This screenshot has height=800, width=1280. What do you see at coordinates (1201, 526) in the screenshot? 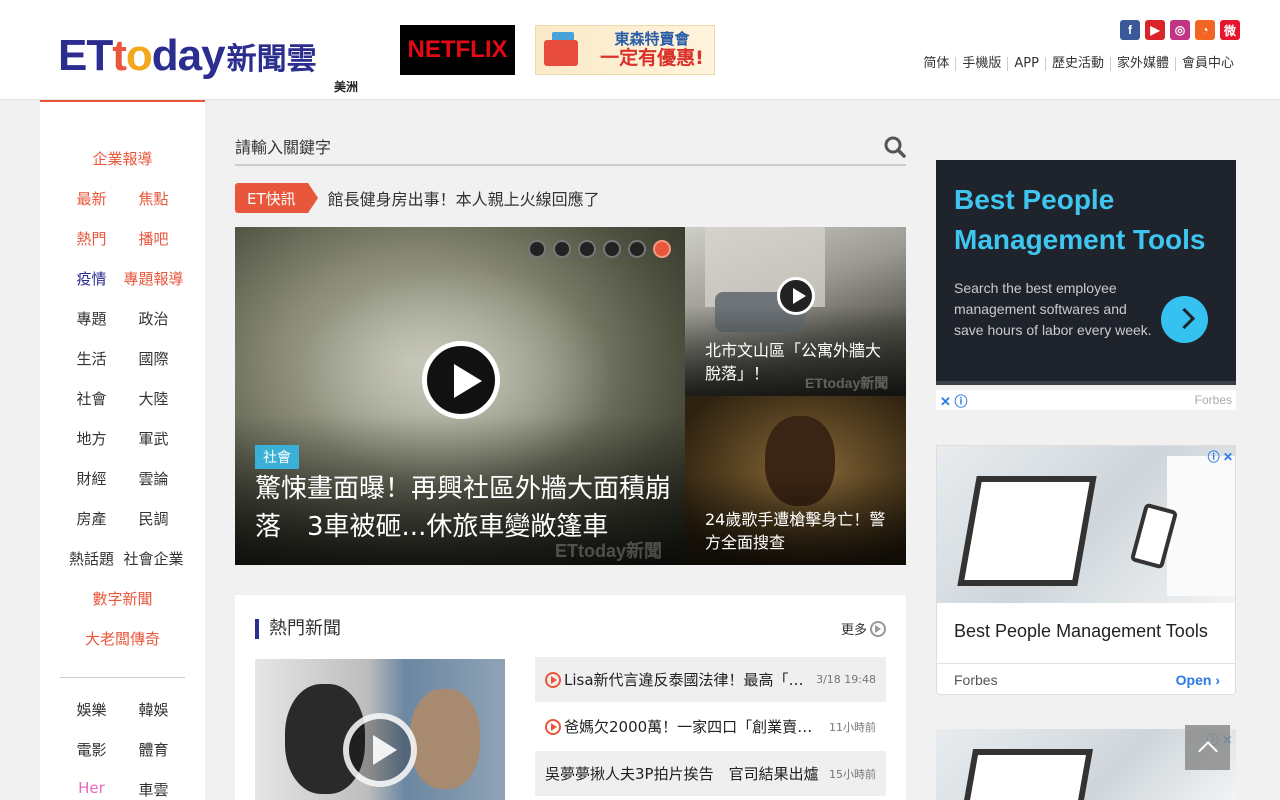
I see `ad-image-sheet` at bounding box center [1201, 526].